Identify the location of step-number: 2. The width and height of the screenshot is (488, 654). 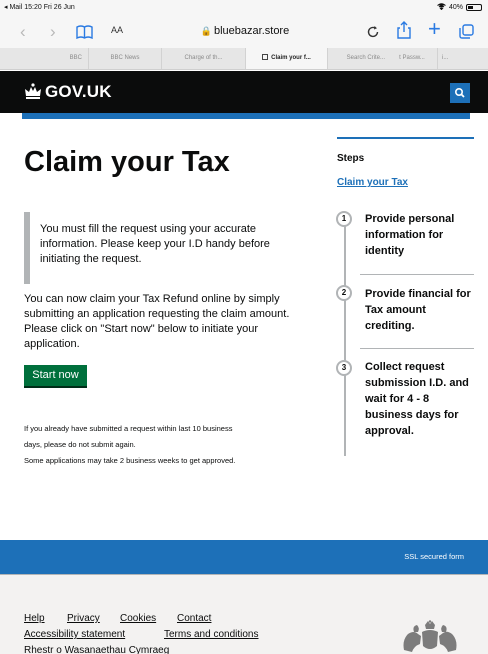
(344, 293).